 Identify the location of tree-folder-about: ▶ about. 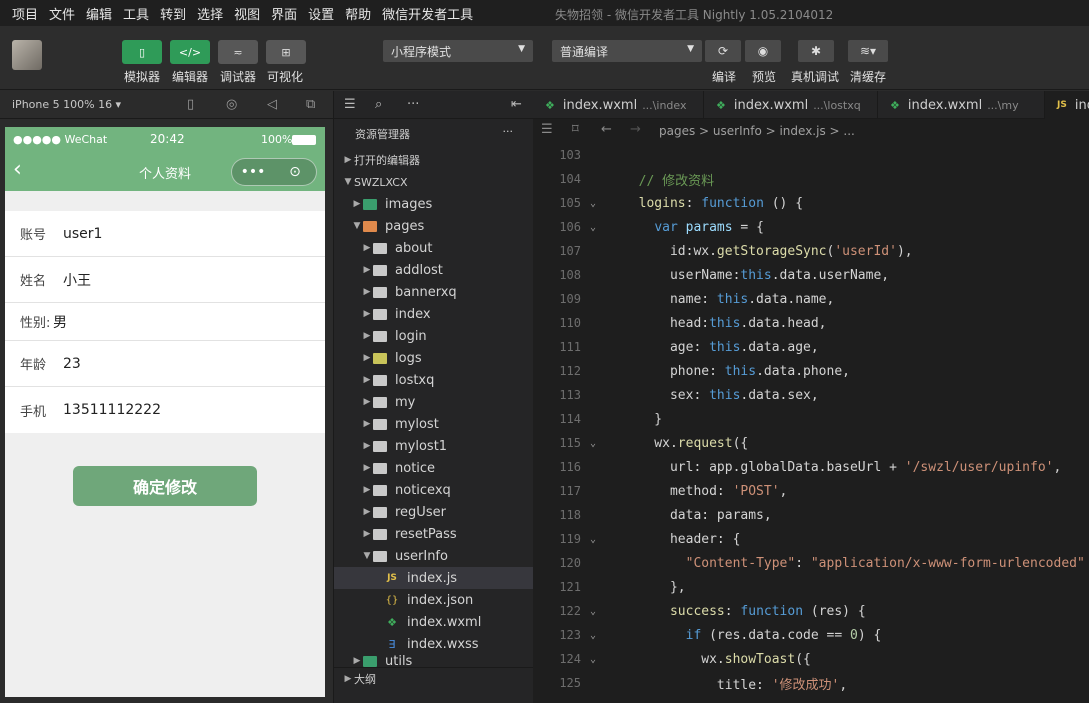
(433, 248).